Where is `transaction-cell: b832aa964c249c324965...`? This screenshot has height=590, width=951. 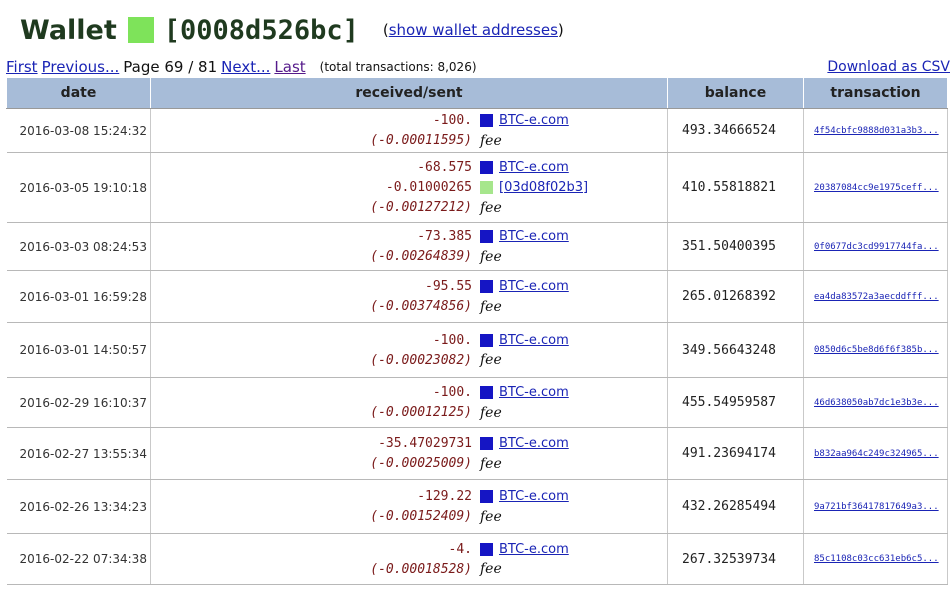 transaction-cell: b832aa964c249c324965... is located at coordinates (875, 453).